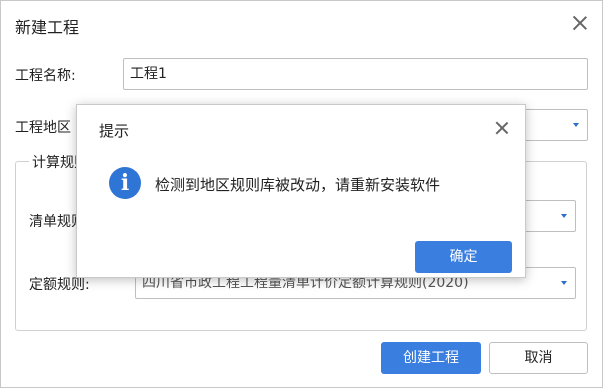 This screenshot has height=388, width=603. Describe the element at coordinates (125, 183) in the screenshot. I see `info-icon: i` at that location.